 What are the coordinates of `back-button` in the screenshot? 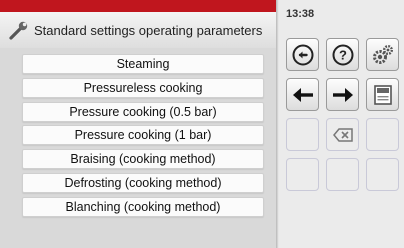 It's located at (302, 54).